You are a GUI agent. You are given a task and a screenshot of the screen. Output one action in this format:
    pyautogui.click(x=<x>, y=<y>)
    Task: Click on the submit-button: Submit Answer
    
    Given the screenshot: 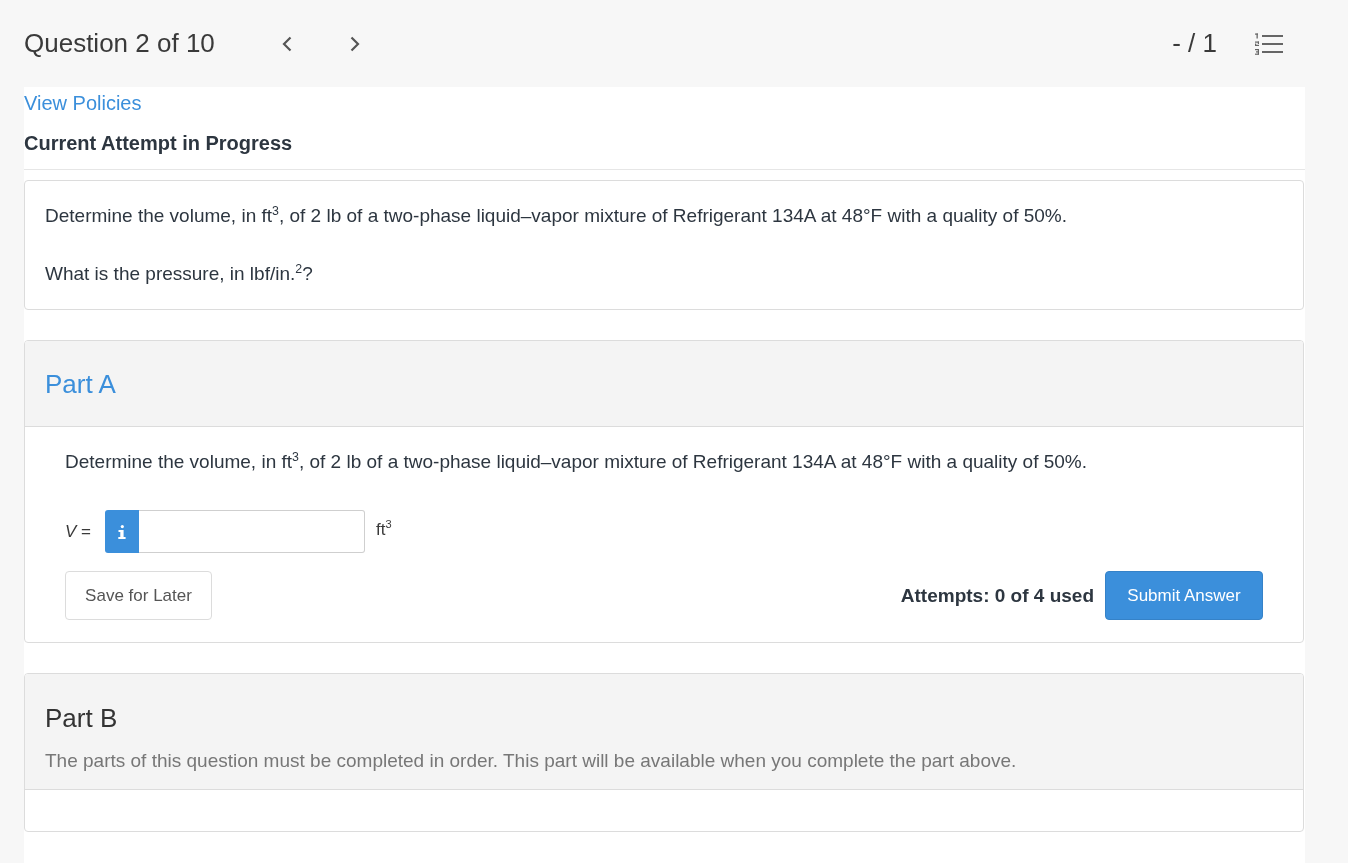 What is the action you would take?
    pyautogui.click(x=1184, y=595)
    